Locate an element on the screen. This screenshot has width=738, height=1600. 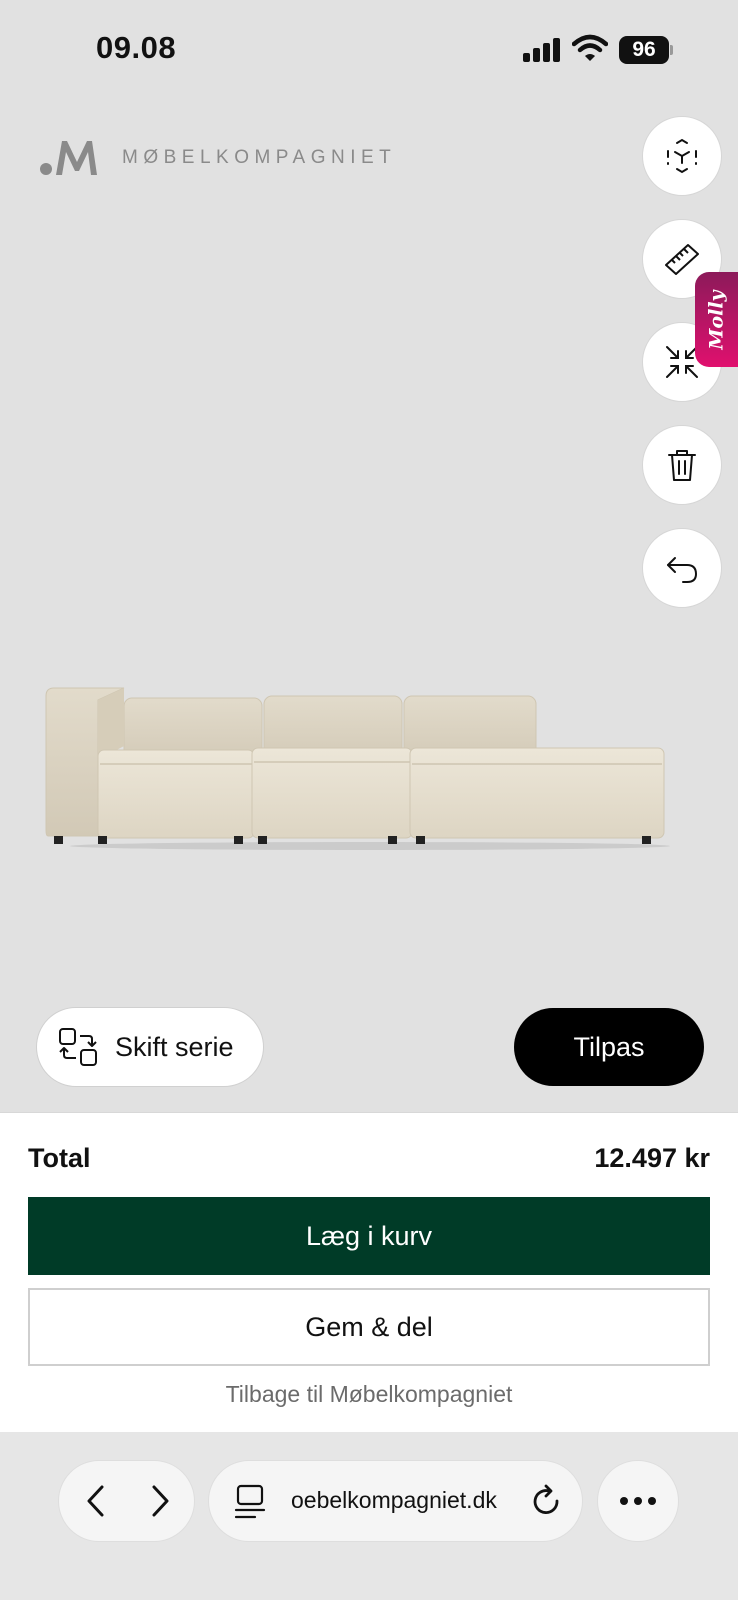
switch-series-button: Skift serie is located at coordinates (150, 1047).